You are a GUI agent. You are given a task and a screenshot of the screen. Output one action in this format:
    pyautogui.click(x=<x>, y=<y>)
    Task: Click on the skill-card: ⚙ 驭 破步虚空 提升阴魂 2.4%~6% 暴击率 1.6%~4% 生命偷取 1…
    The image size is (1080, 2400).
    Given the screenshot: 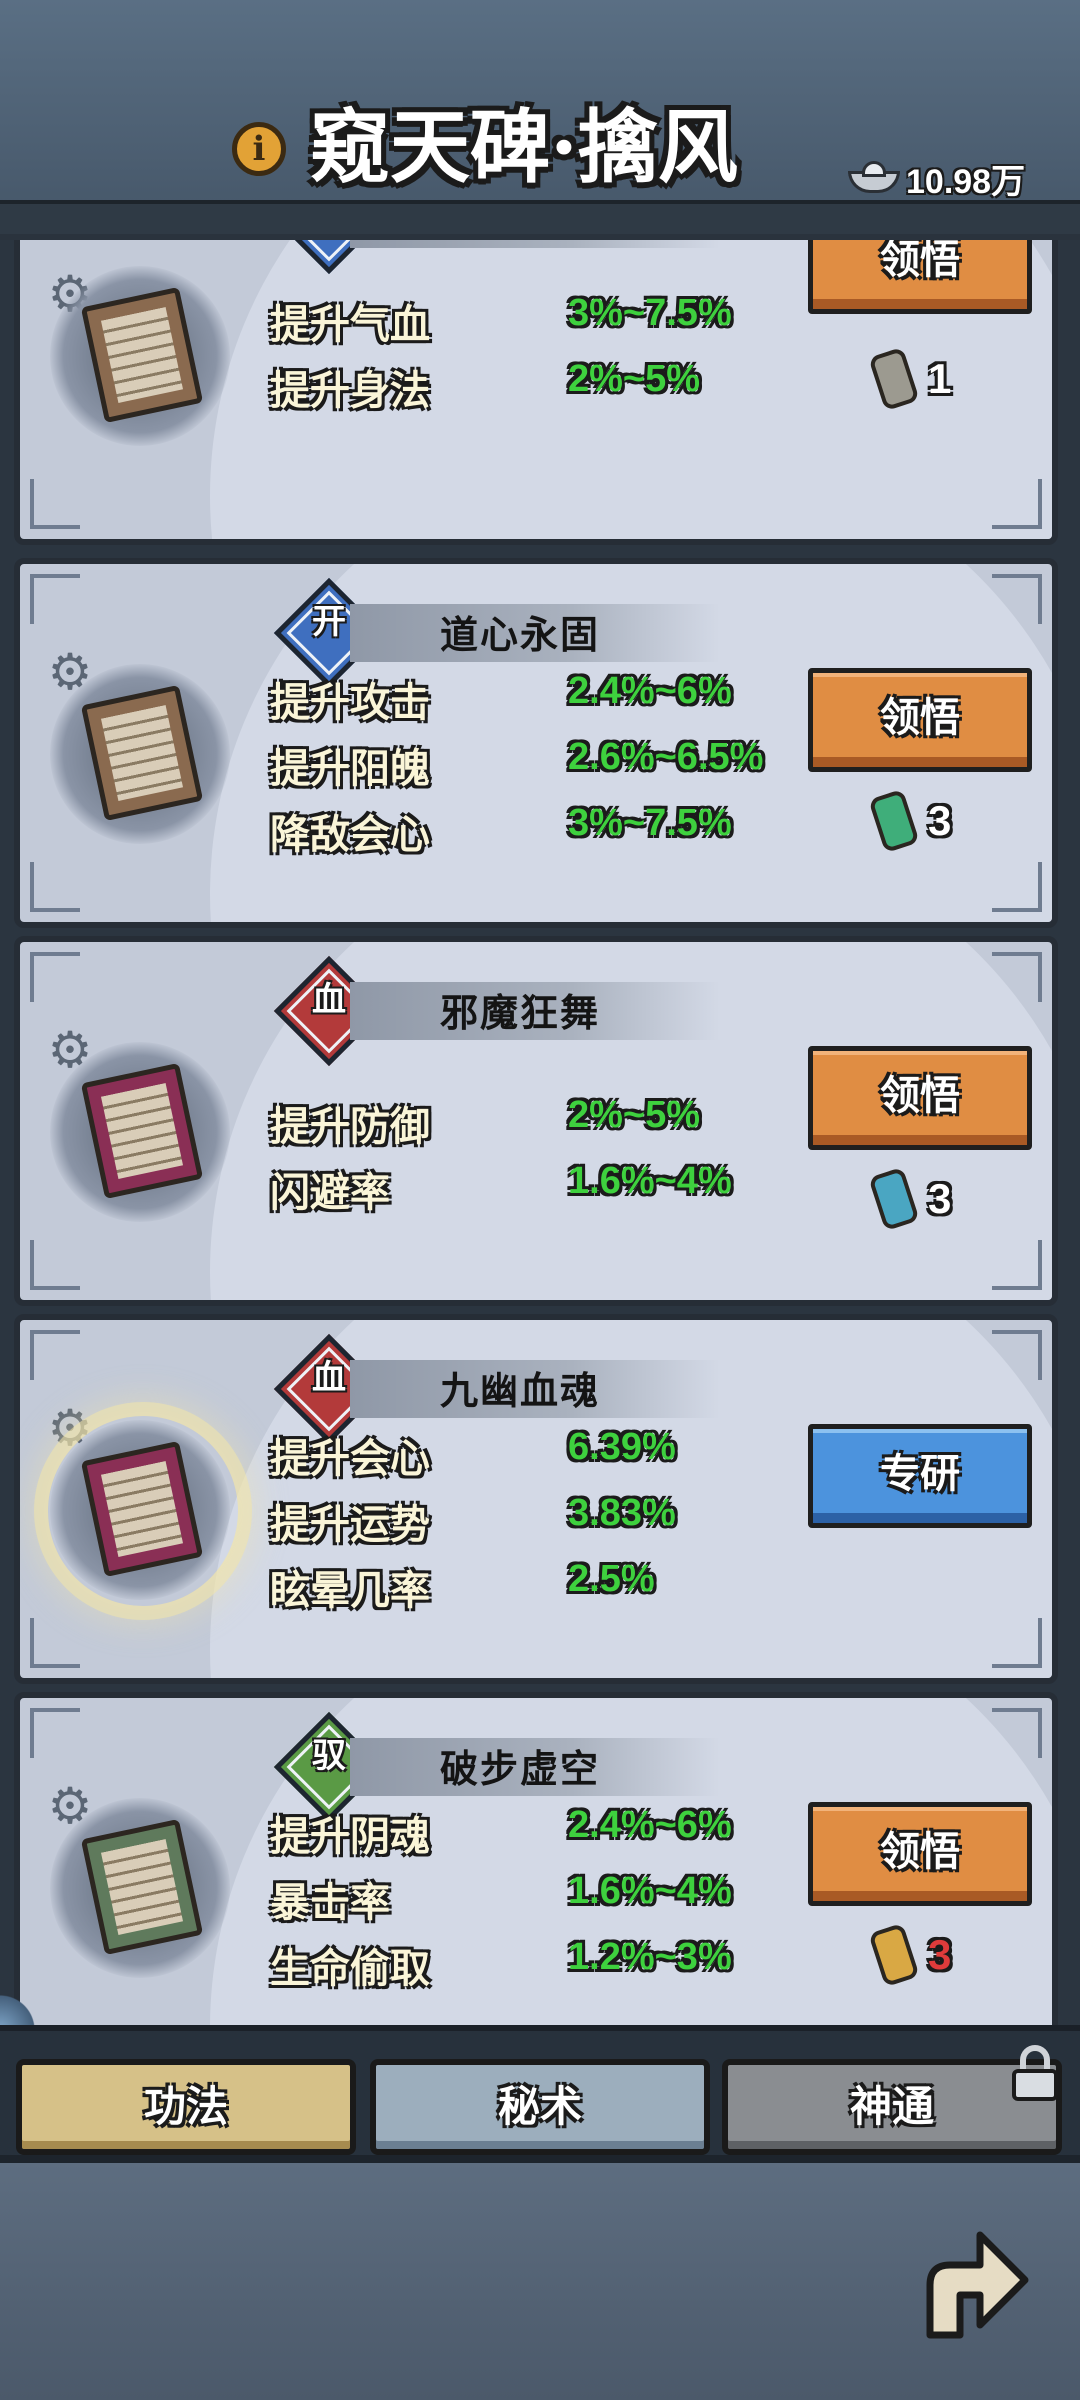 What is the action you would take?
    pyautogui.click(x=536, y=1858)
    